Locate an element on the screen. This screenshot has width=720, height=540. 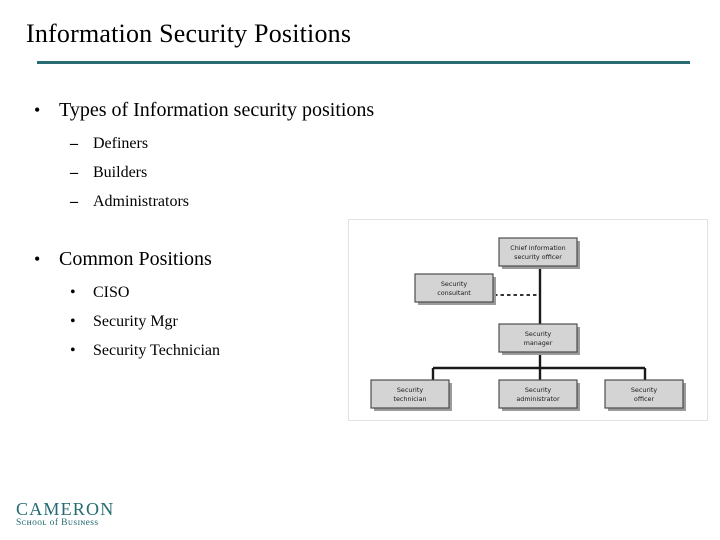
node-label-officer-line2: officer is located at coordinates (644, 399).